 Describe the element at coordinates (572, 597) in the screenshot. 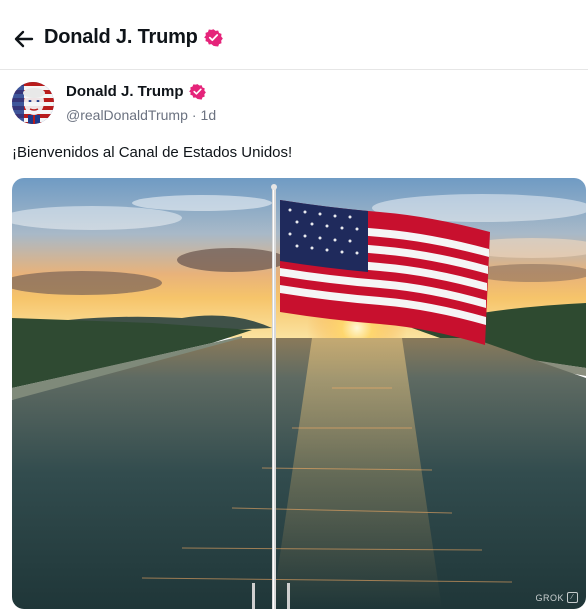

I see `grok-logo-icon: ⁄` at that location.